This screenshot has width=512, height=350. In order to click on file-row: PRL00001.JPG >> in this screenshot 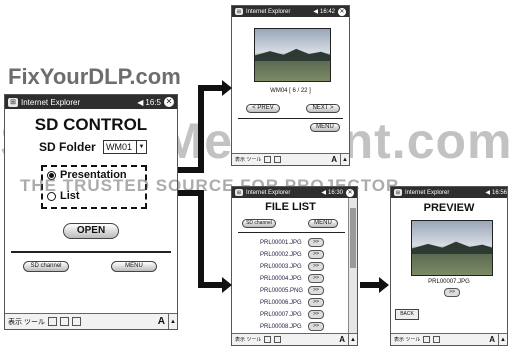, I will do `click(292, 242)`.